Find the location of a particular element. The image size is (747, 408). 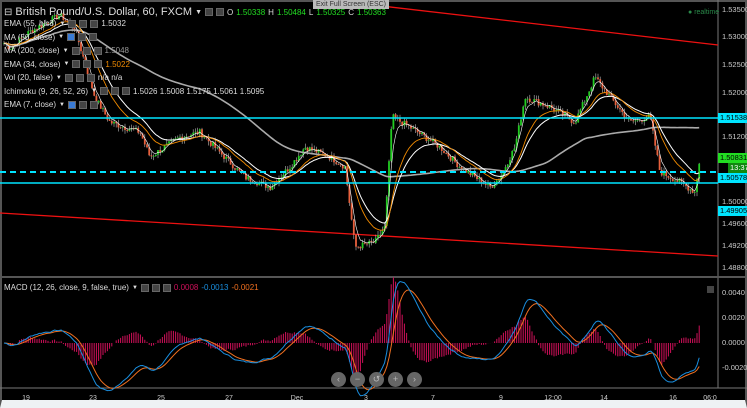

macd-axis-label: 0.0040 is located at coordinates (733, 292).